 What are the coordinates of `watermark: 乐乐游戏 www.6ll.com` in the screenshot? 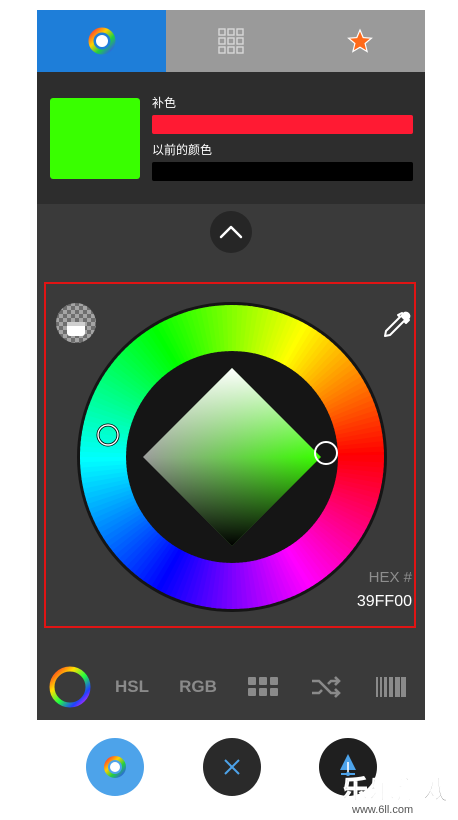 It's located at (398, 795).